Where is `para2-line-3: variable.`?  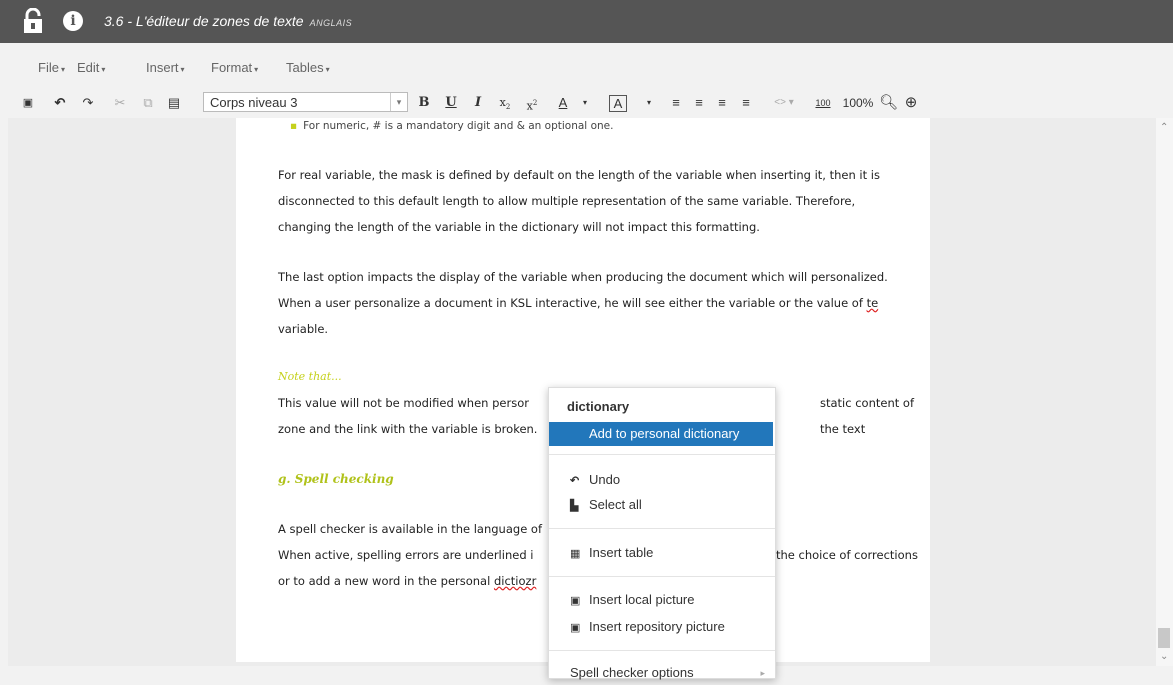 para2-line-3: variable. is located at coordinates (303, 329).